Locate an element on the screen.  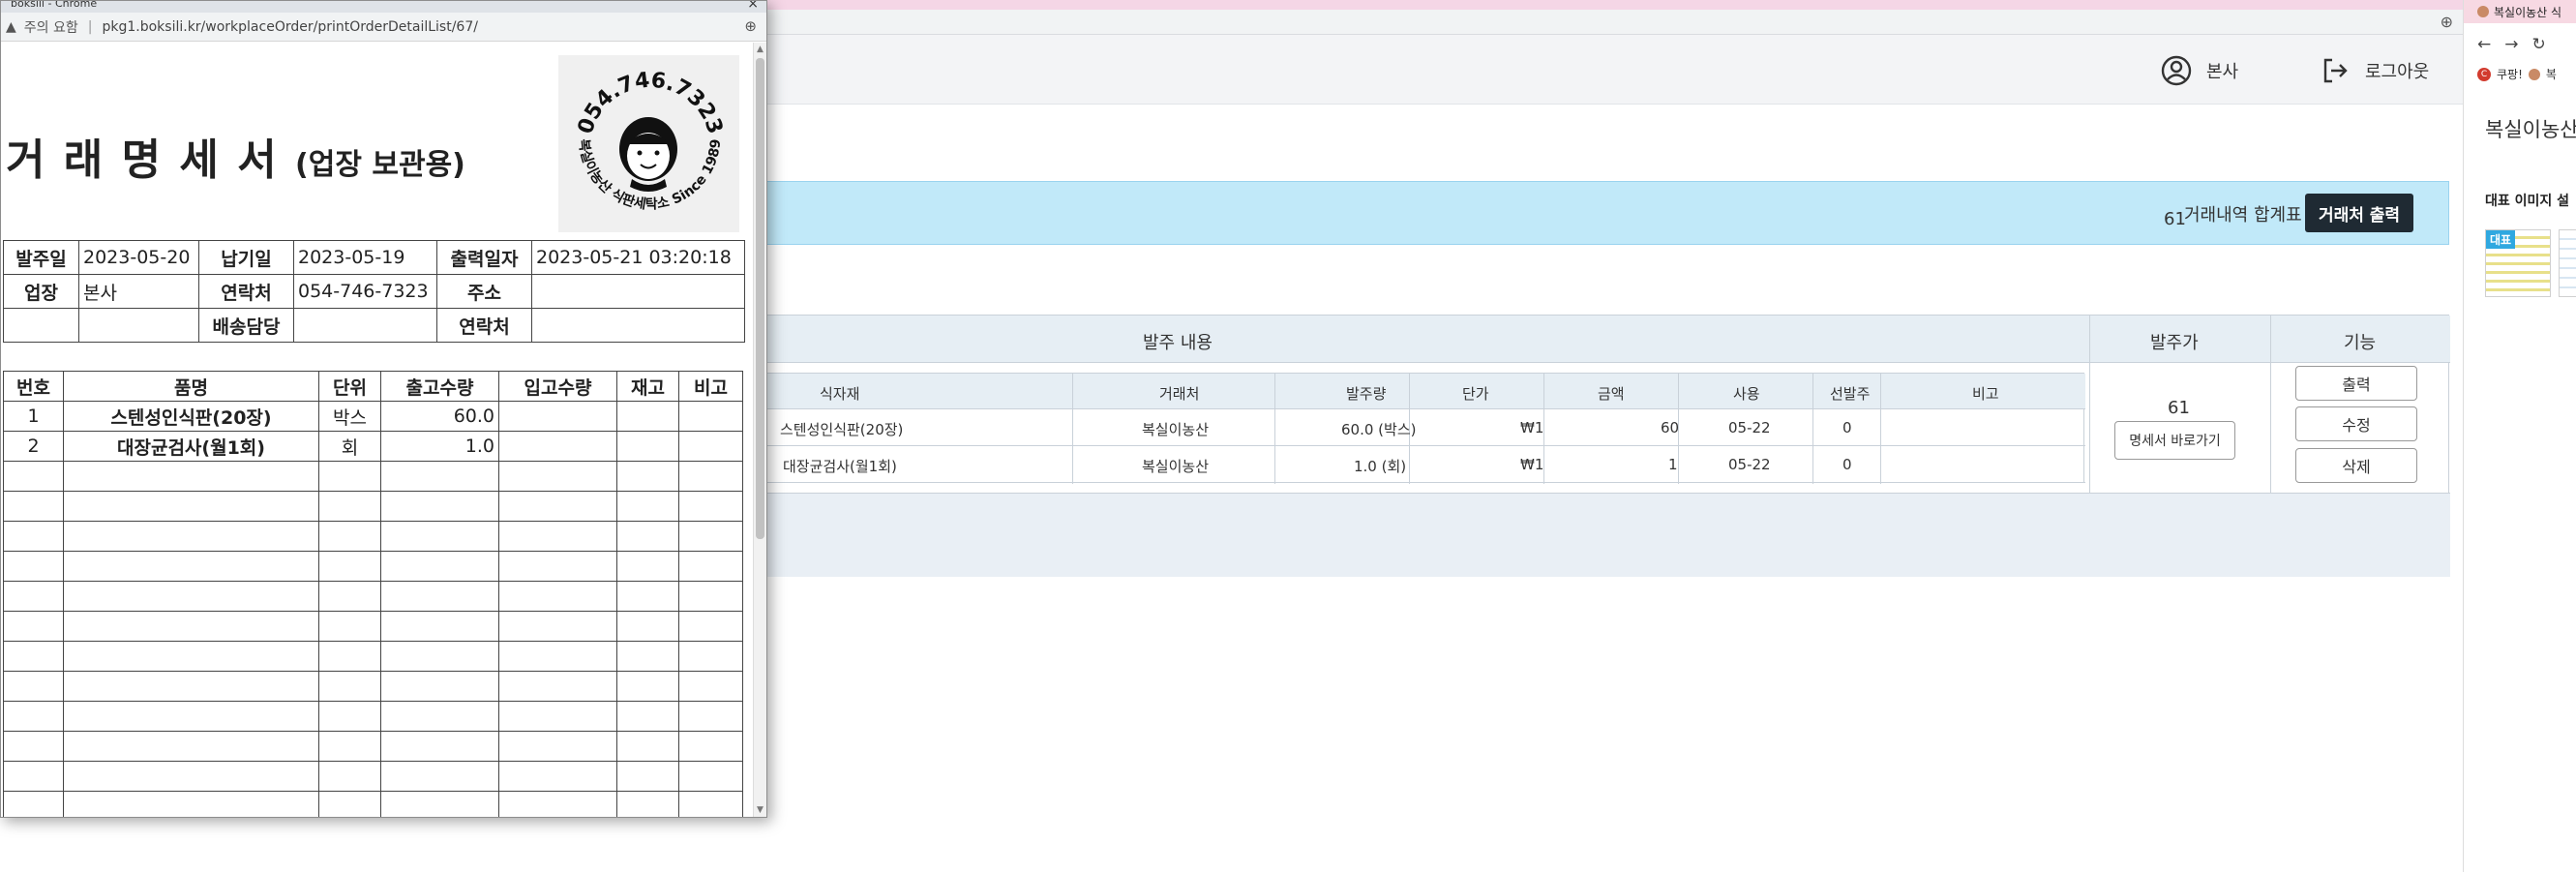
tab-title: 복실이농산 식 is located at coordinates (2528, 12).